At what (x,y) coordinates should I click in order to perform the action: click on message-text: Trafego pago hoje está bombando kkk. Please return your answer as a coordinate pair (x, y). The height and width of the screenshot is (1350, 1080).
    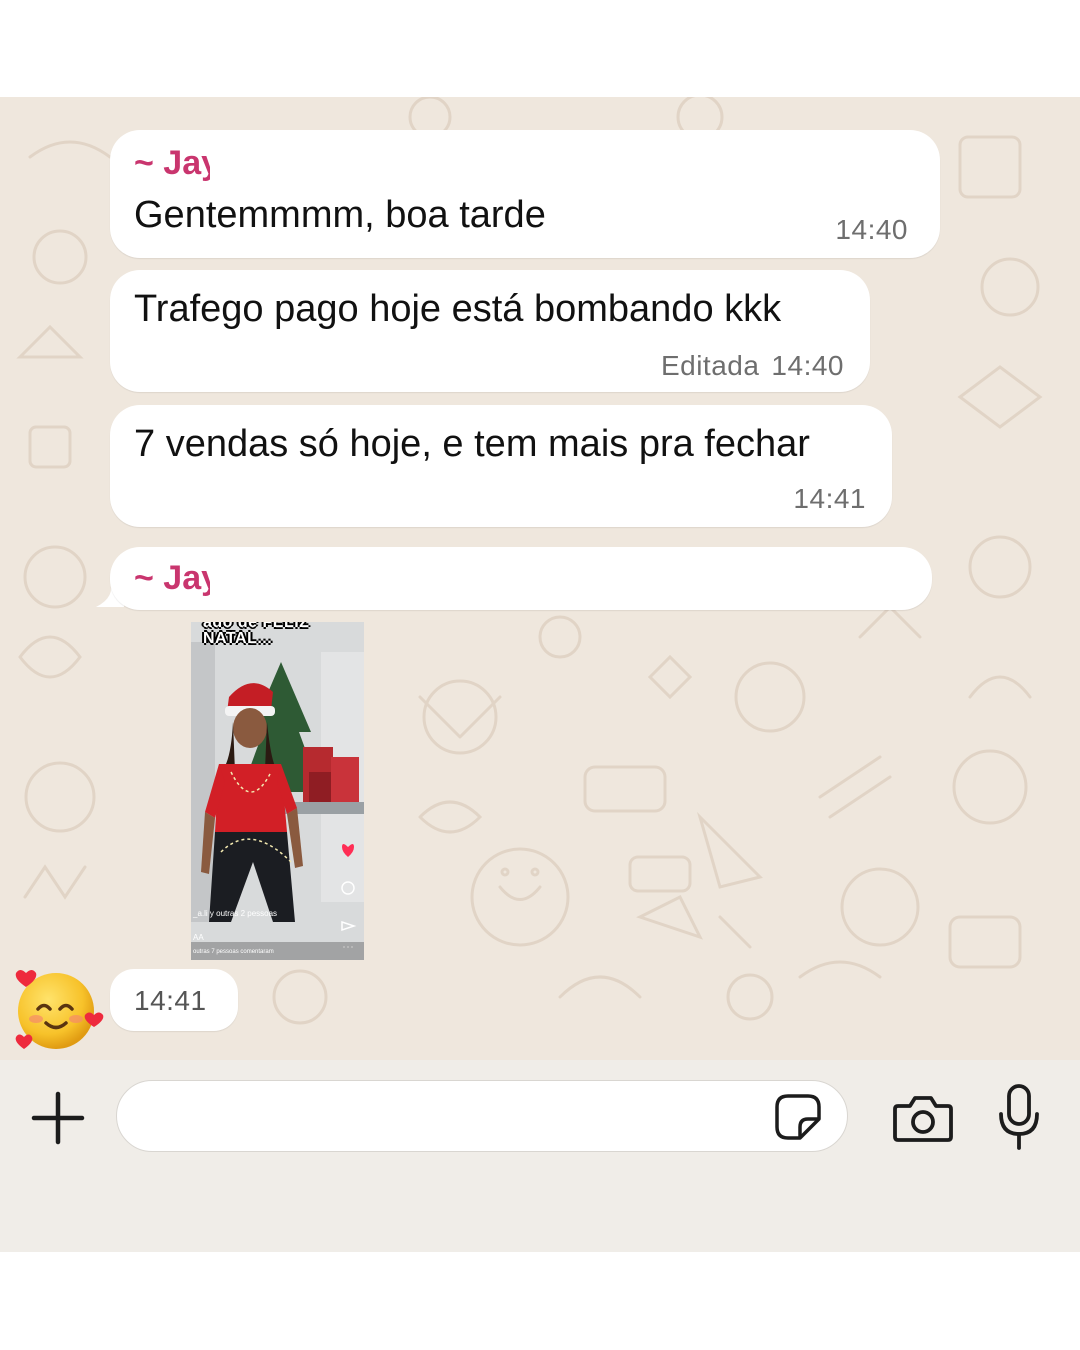
    Looking at the image, I should click on (458, 309).